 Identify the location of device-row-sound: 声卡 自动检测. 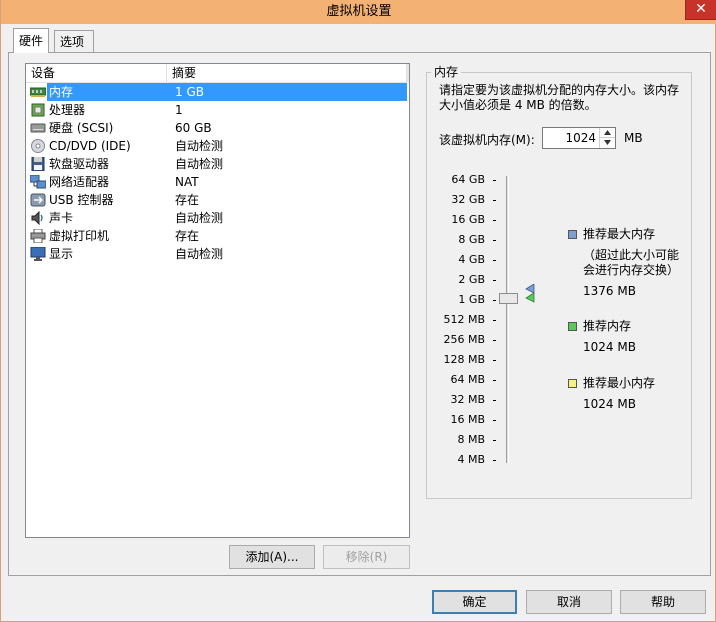
(217, 218).